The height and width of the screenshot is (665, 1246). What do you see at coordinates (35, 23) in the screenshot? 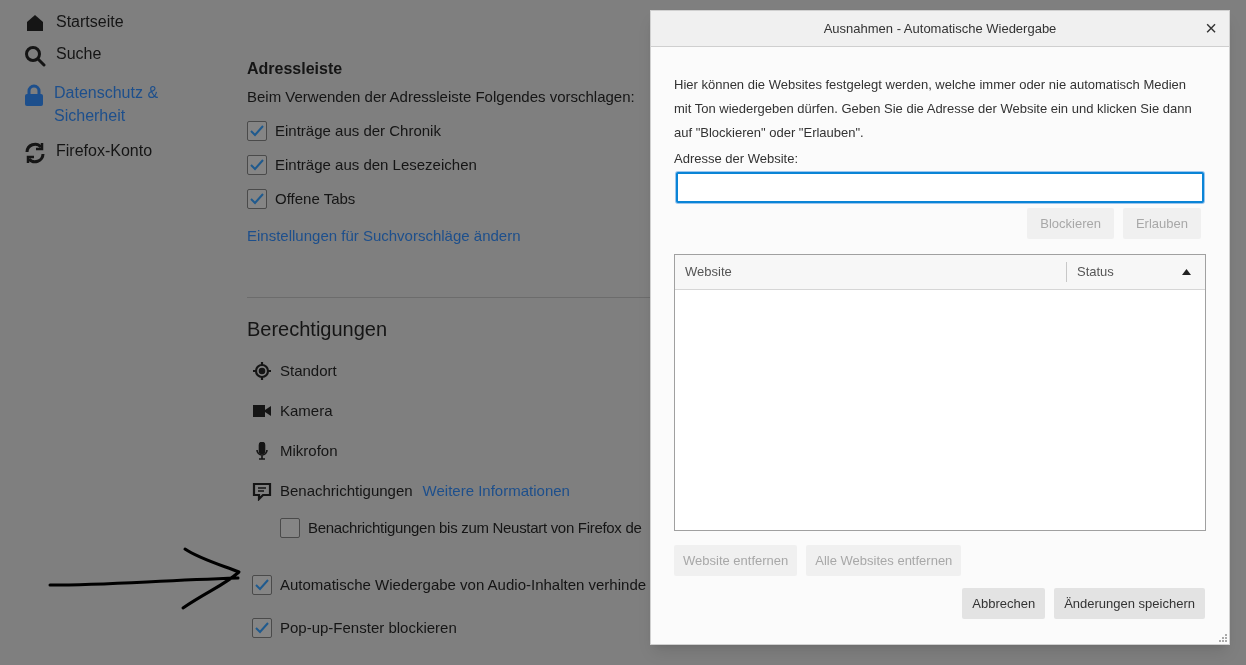
I see `home-icon` at bounding box center [35, 23].